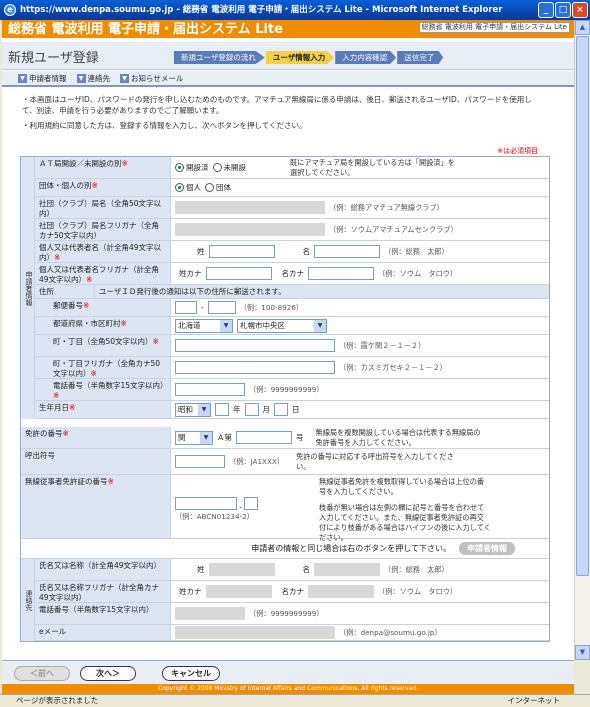 This screenshot has width=590, height=707. What do you see at coordinates (151, 78) in the screenshot?
I see `nav-mail: ▼ お知らせメール` at bounding box center [151, 78].